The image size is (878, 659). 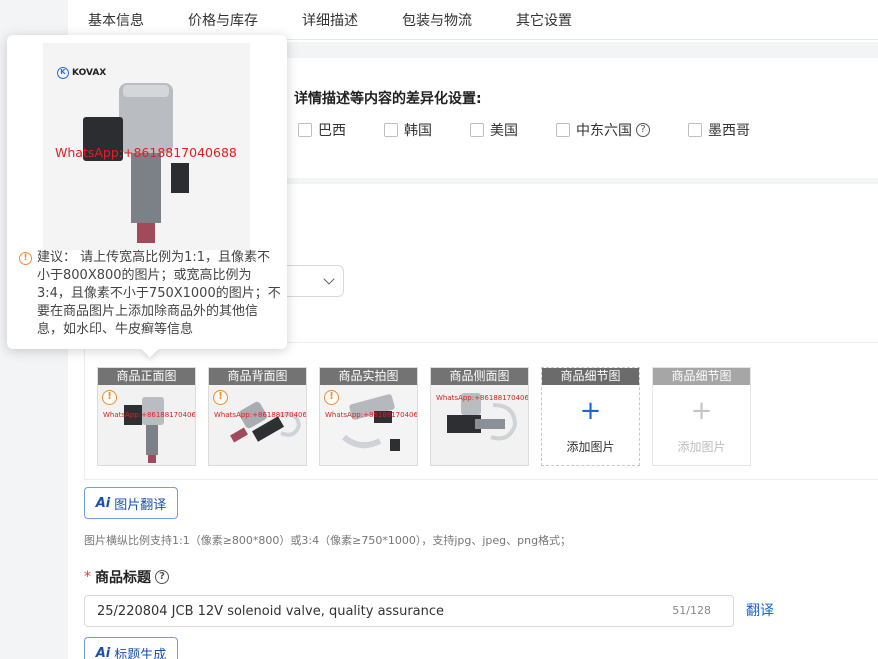 I want to click on market-label: 中东六国, so click(x=604, y=131).